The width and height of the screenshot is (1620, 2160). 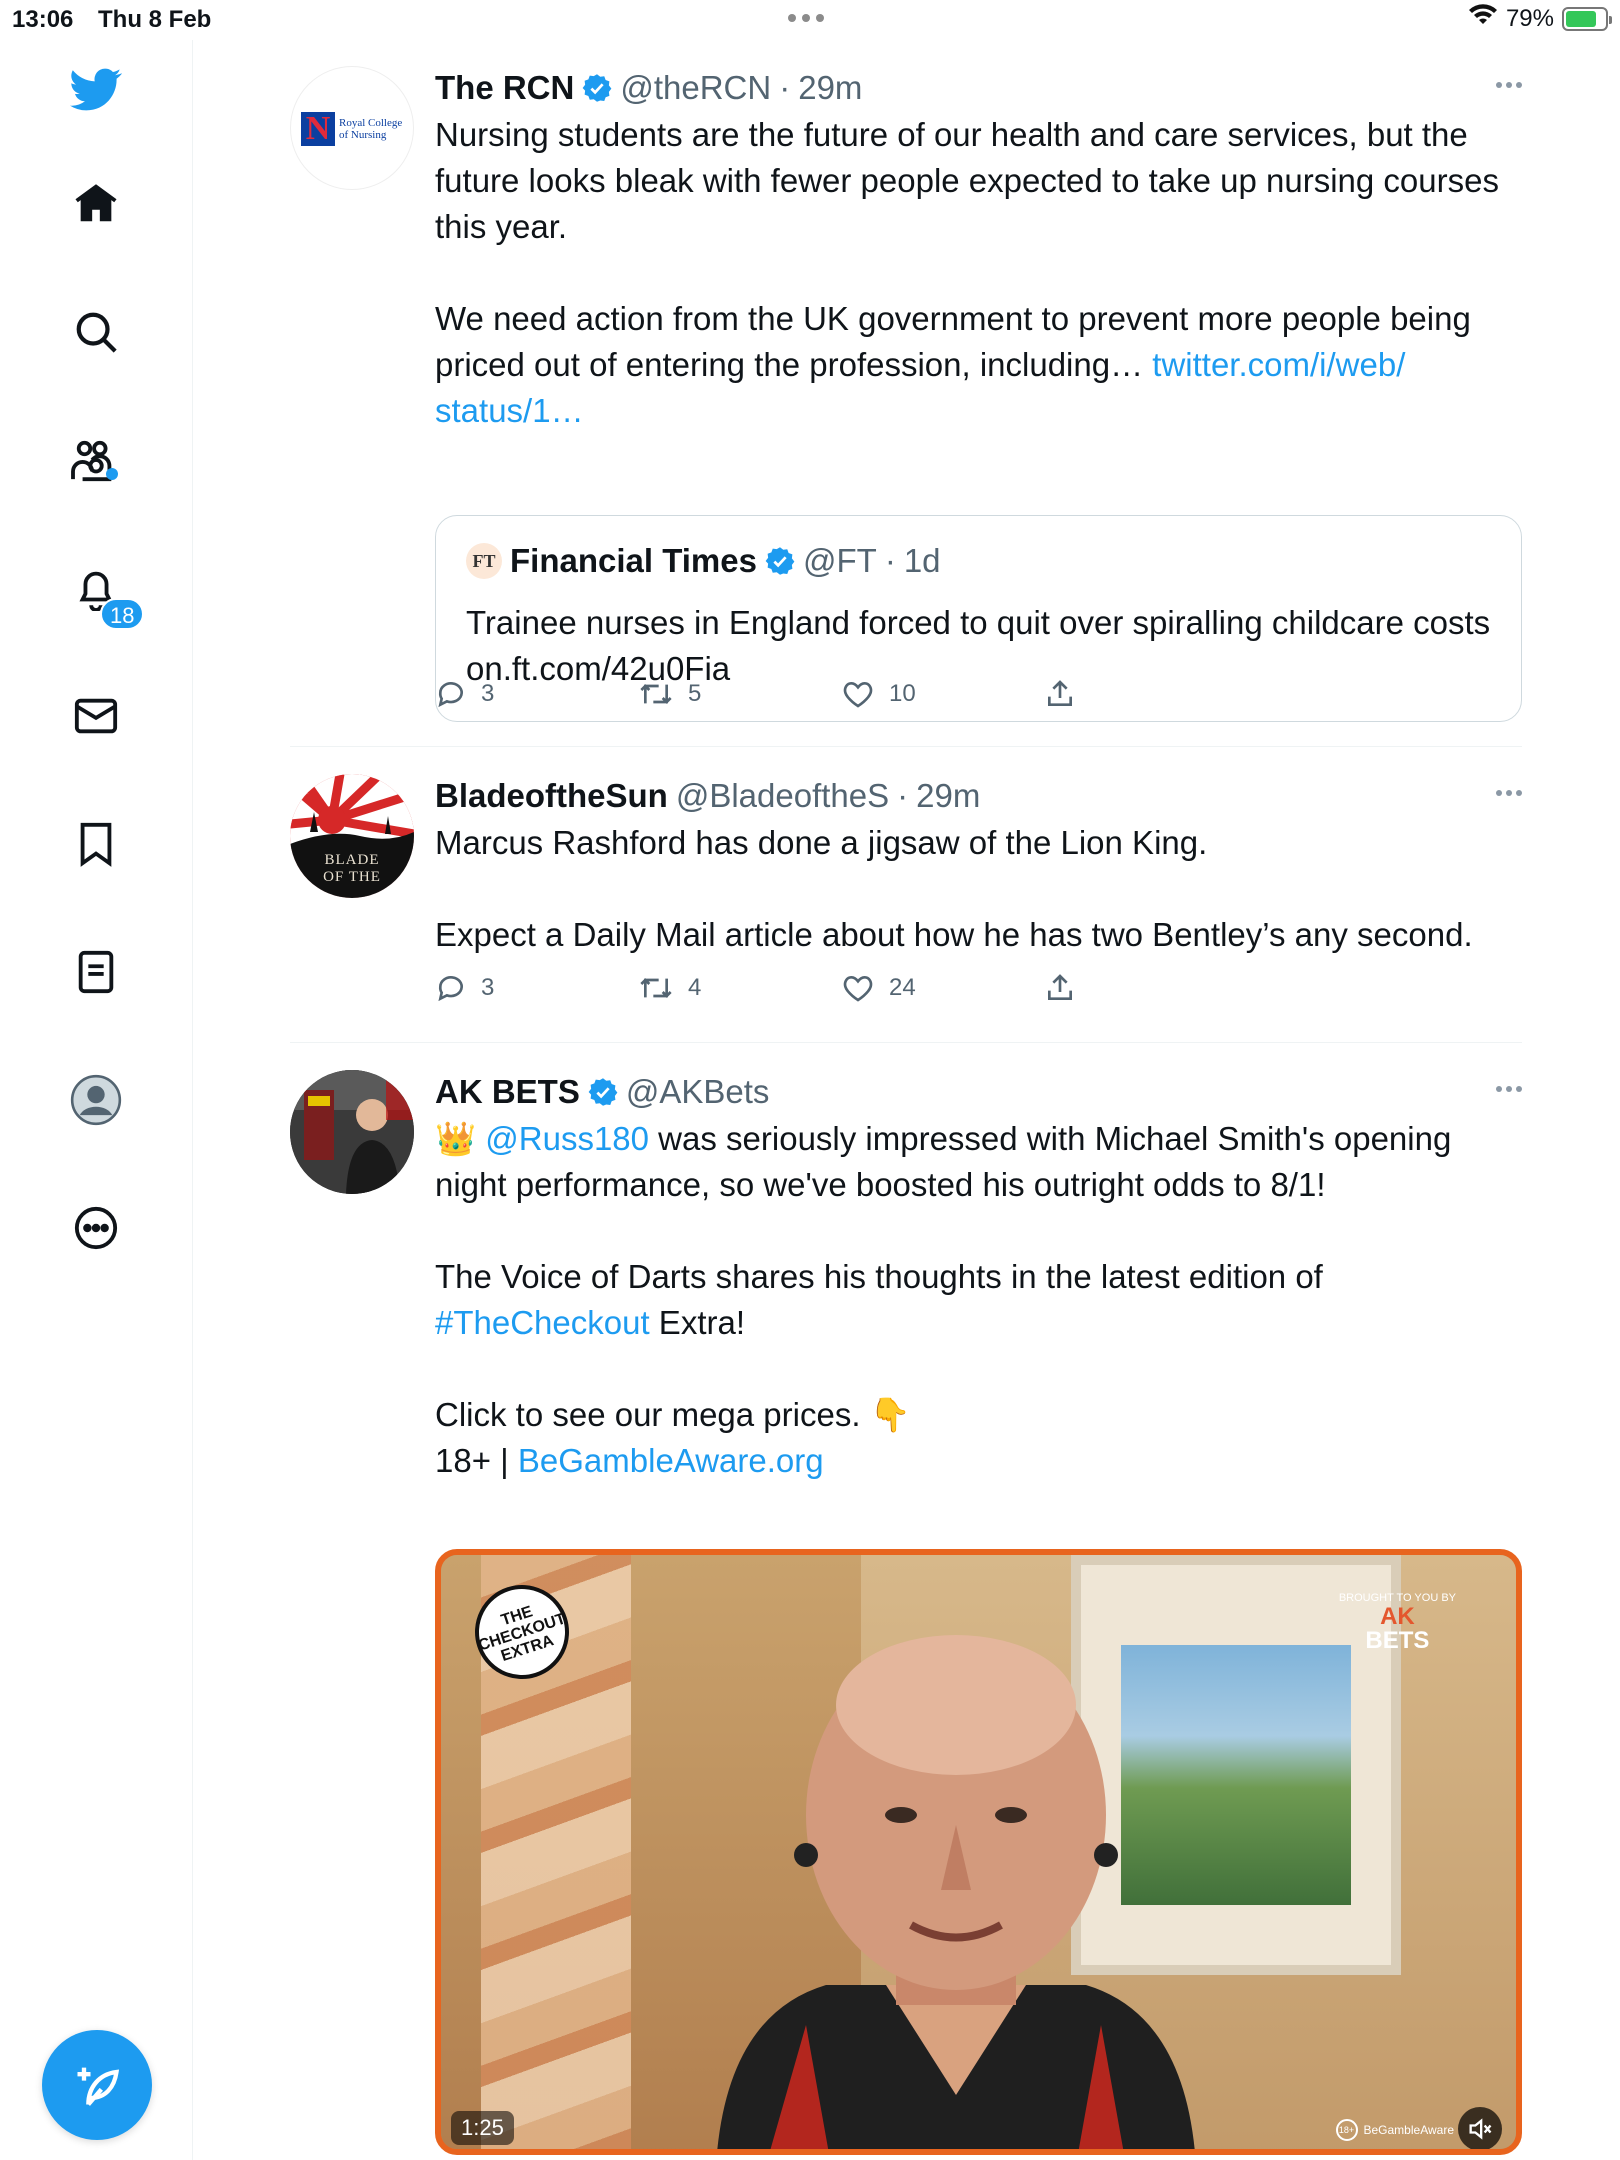 What do you see at coordinates (352, 1132) in the screenshot?
I see `avatar` at bounding box center [352, 1132].